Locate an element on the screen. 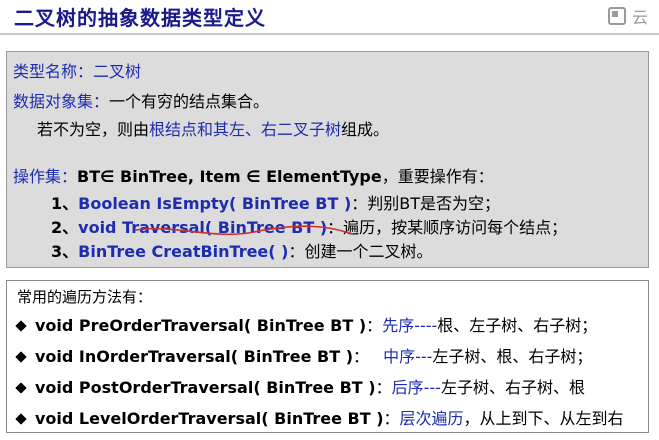 The width and height of the screenshot is (659, 440). type-name-line: 类型名称：二叉树 is located at coordinates (77, 70).